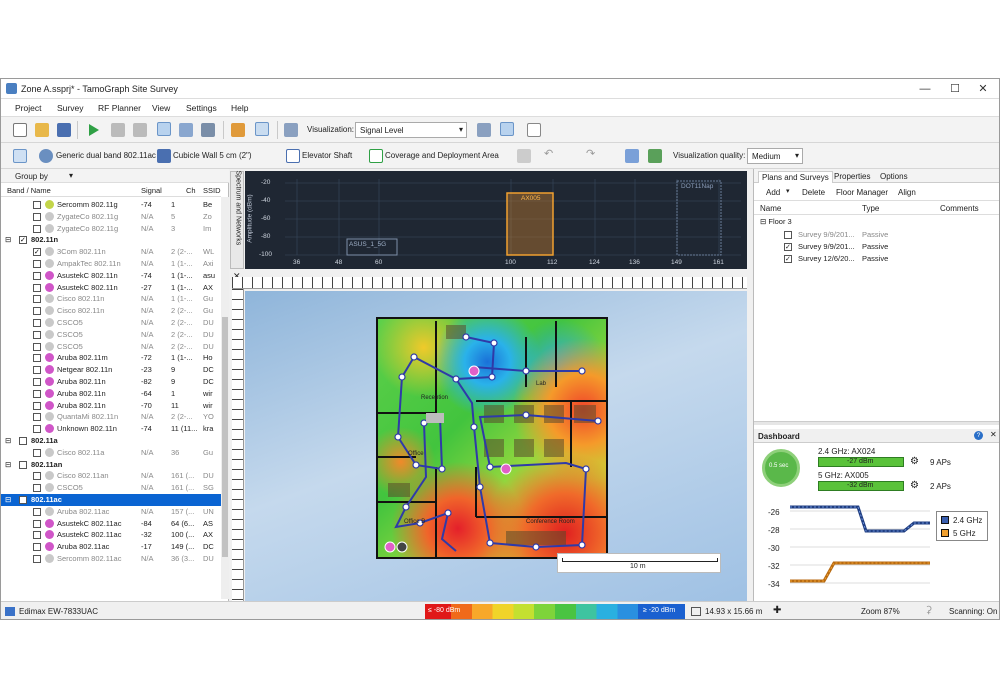 The height and width of the screenshot is (700, 1000). Describe the element at coordinates (484, 130) in the screenshot. I see `adjust-icon` at that location.